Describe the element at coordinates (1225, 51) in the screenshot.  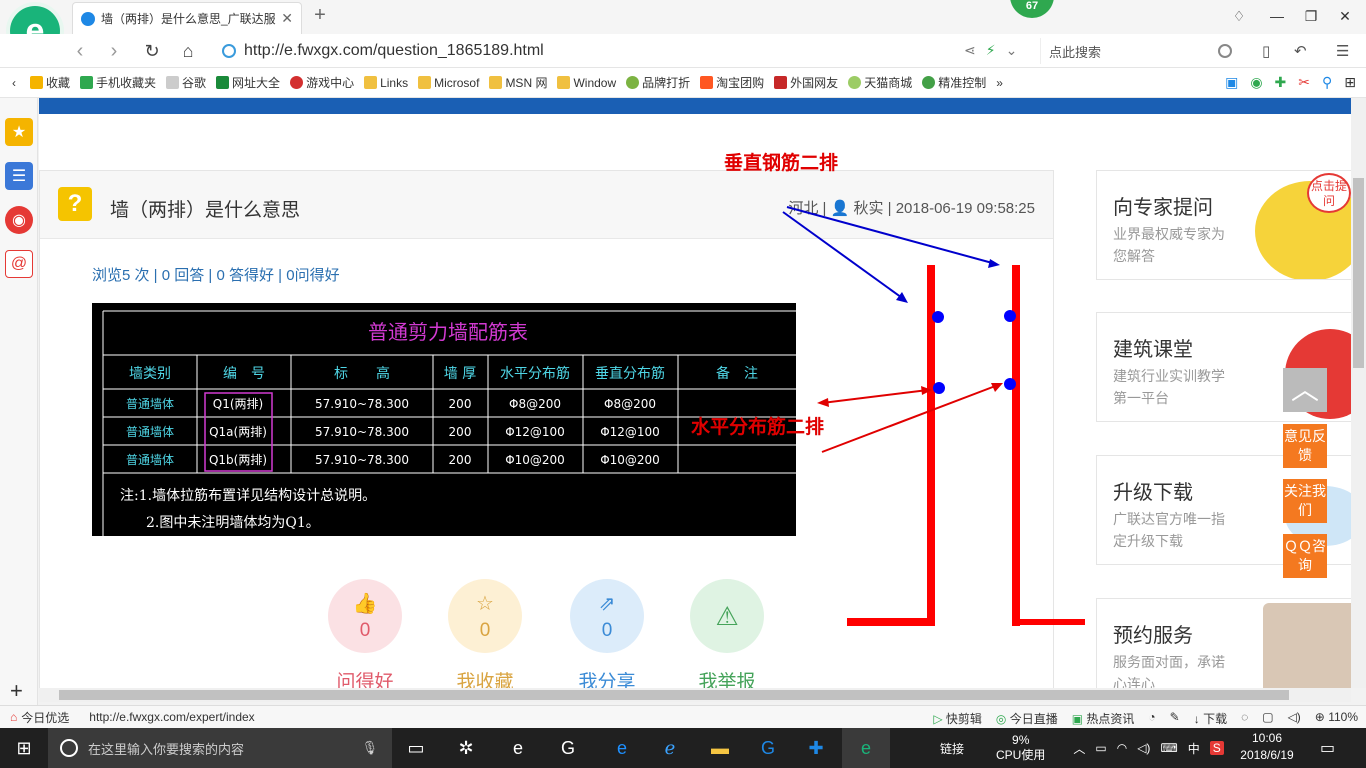
I see `search-icon` at that location.